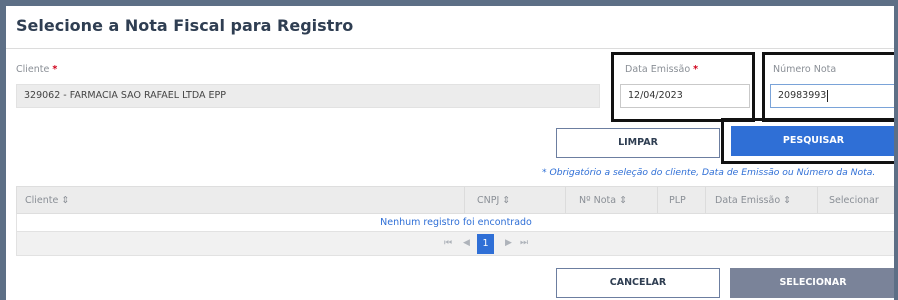 The height and width of the screenshot is (300, 898). Describe the element at coordinates (854, 200) in the screenshot. I see `column-header-selecionar: Selecionar` at that location.